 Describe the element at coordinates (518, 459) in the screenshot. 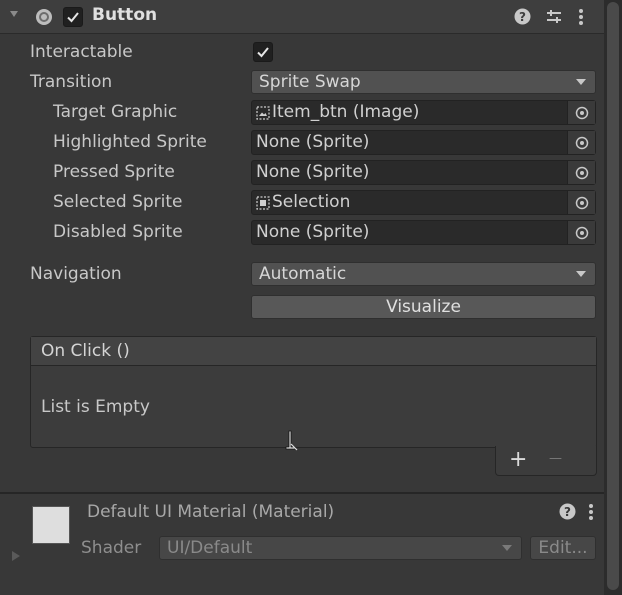

I see `add-item-button: +` at that location.